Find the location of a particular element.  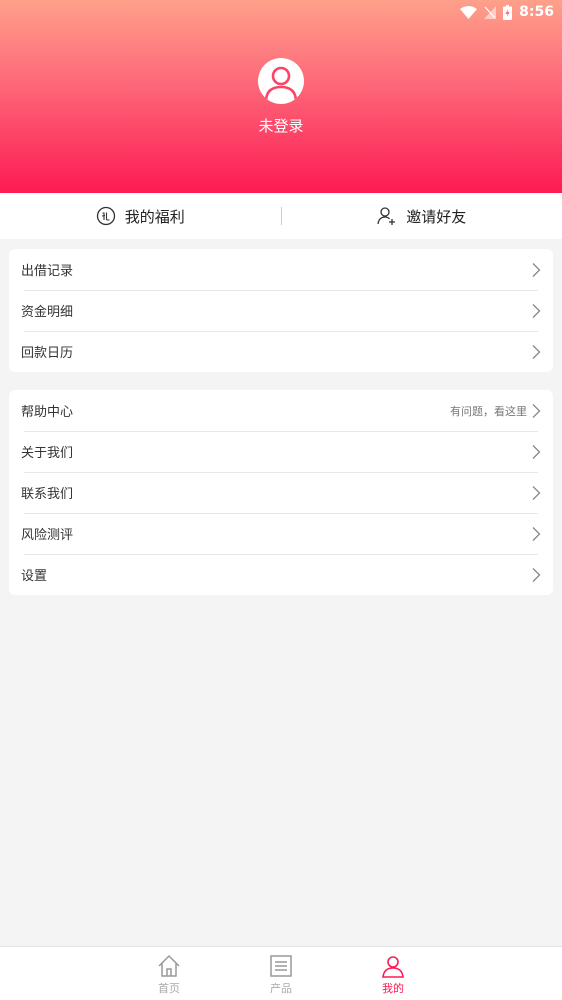

menu-item-contact-us: 联系我们 is located at coordinates (281, 492).